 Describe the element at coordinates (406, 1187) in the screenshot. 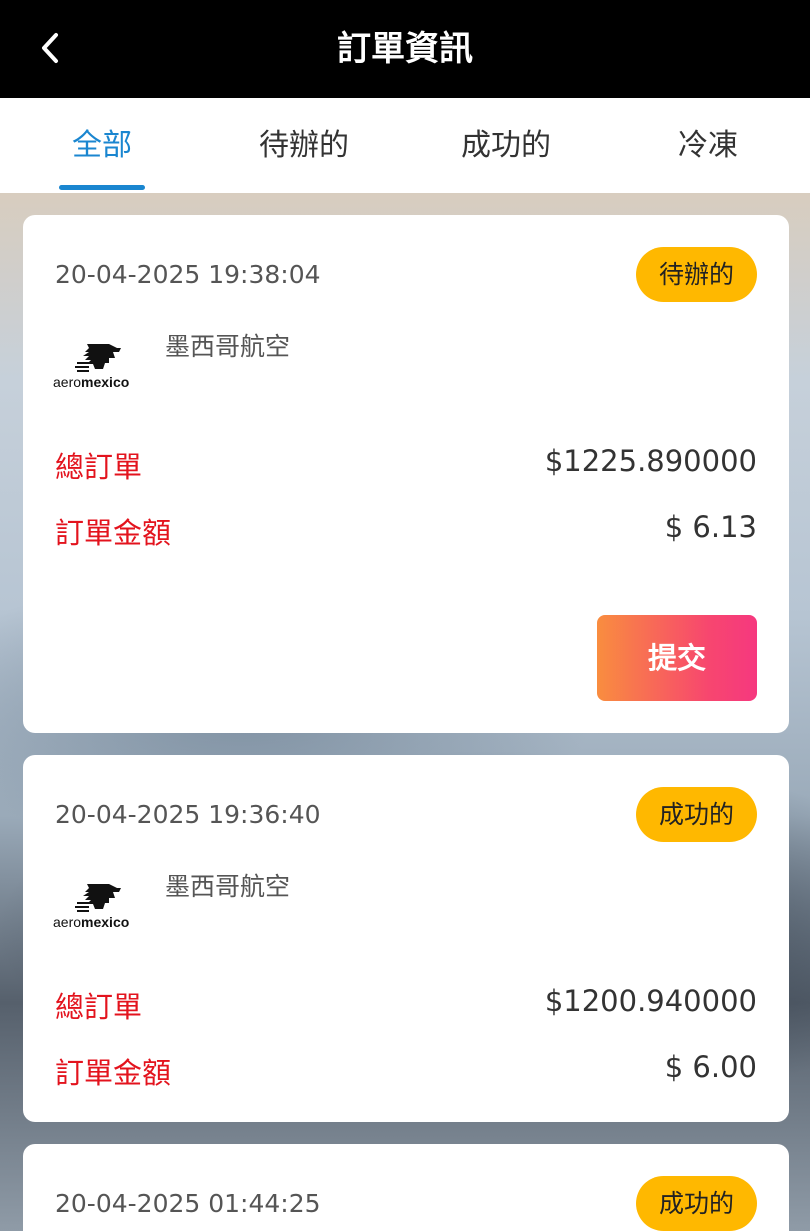

I see `order-card: 20-04-2025 01:44:25 成功的` at that location.